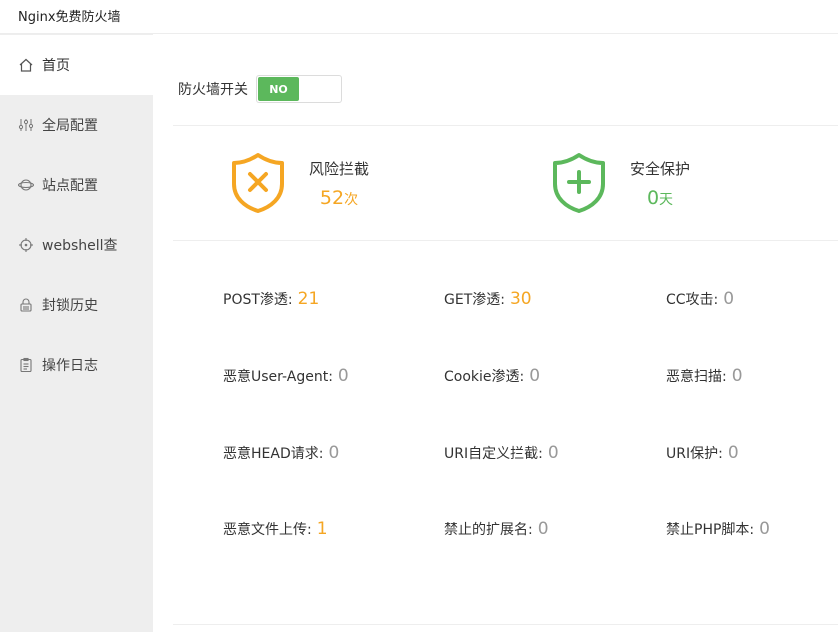 The image size is (838, 632). Describe the element at coordinates (26, 365) in the screenshot. I see `clipboard-icon` at that location.